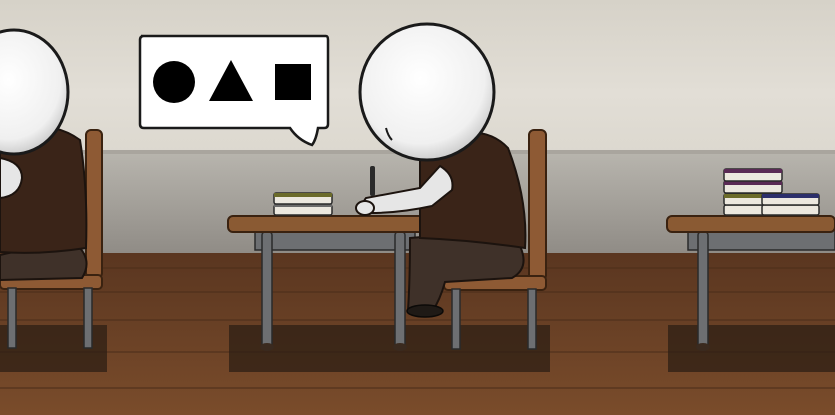  What do you see at coordinates (174, 82) in the screenshot?
I see `circle-shape` at bounding box center [174, 82].